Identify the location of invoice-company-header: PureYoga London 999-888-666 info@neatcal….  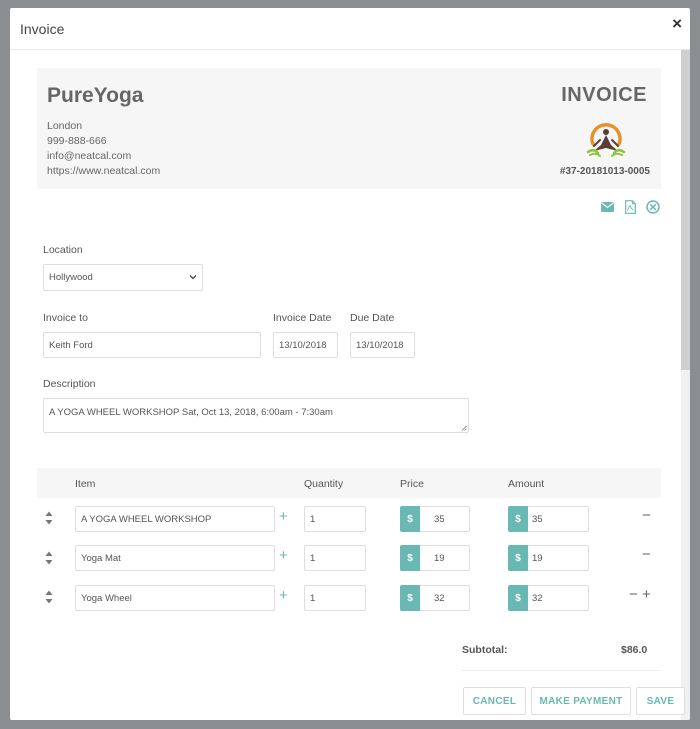
(349, 128).